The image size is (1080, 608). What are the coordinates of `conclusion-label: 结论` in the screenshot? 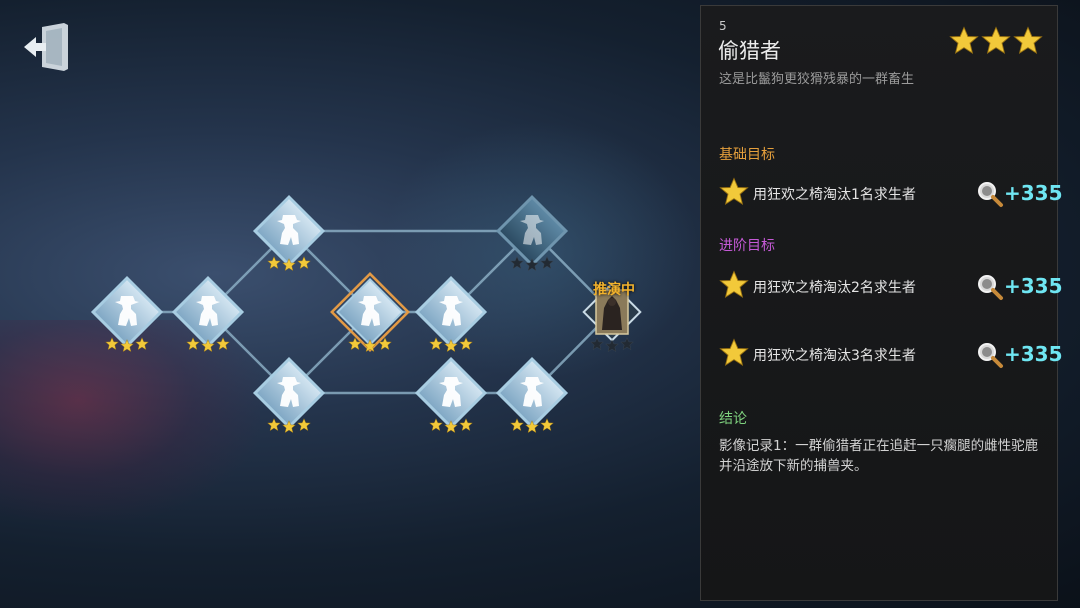 It's located at (733, 419).